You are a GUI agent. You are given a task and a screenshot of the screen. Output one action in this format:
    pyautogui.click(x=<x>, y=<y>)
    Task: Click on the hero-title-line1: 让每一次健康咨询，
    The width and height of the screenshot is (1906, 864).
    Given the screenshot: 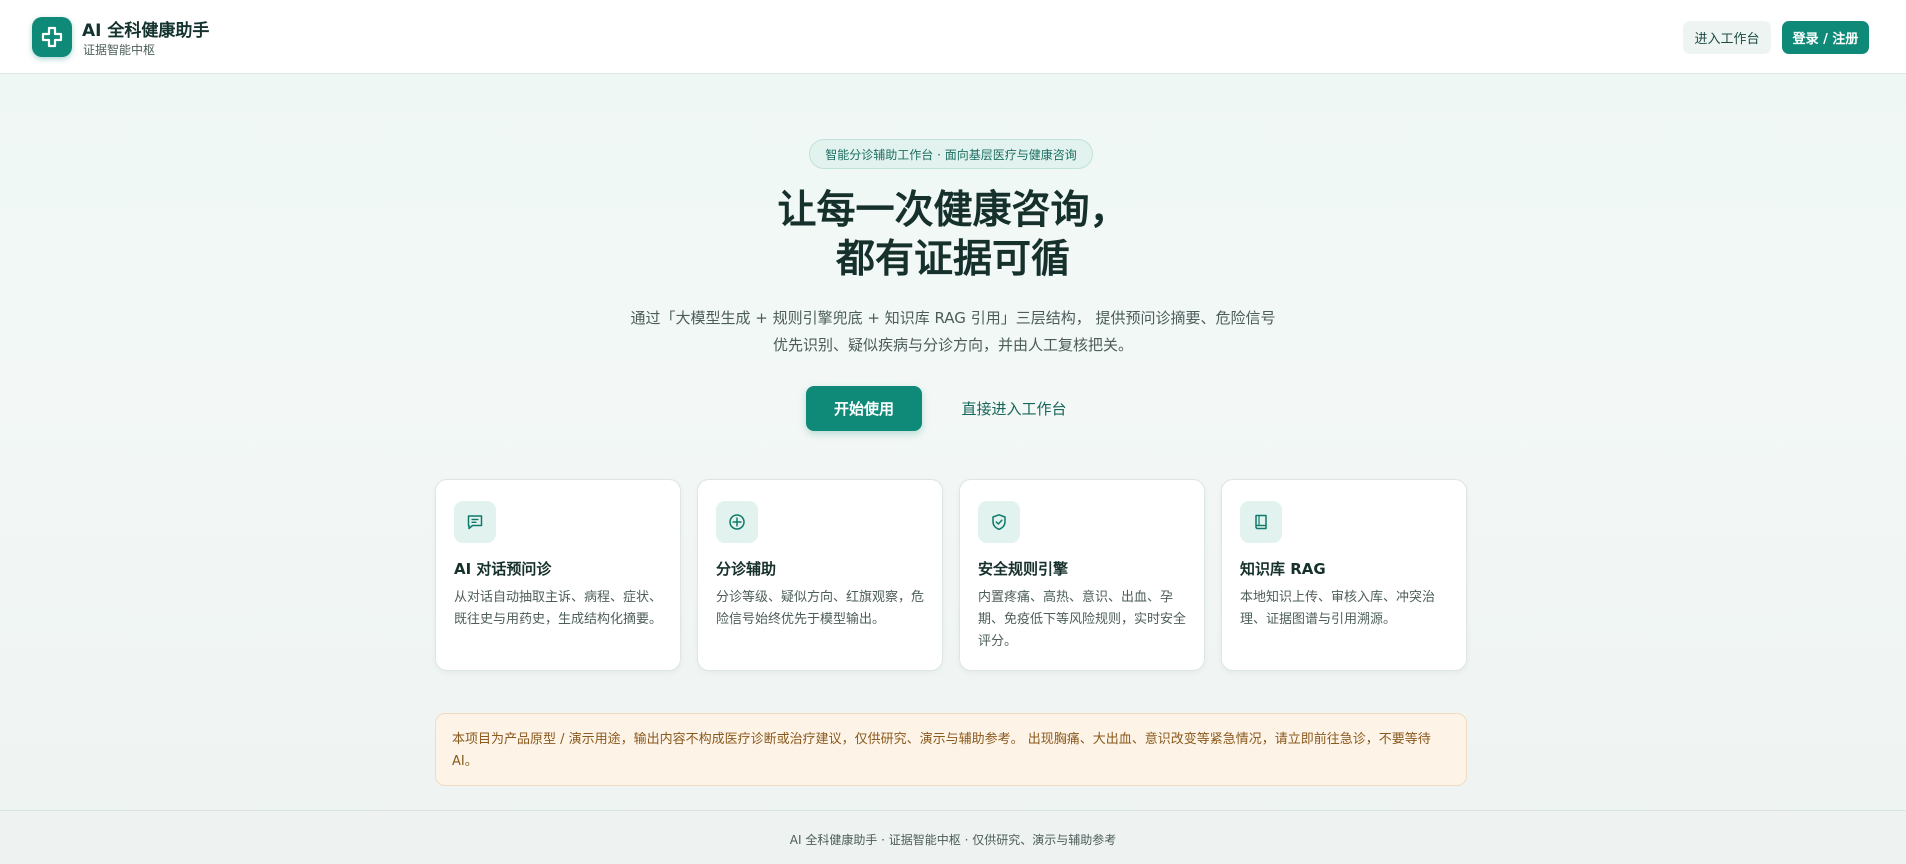 What is the action you would take?
    pyautogui.click(x=953, y=210)
    